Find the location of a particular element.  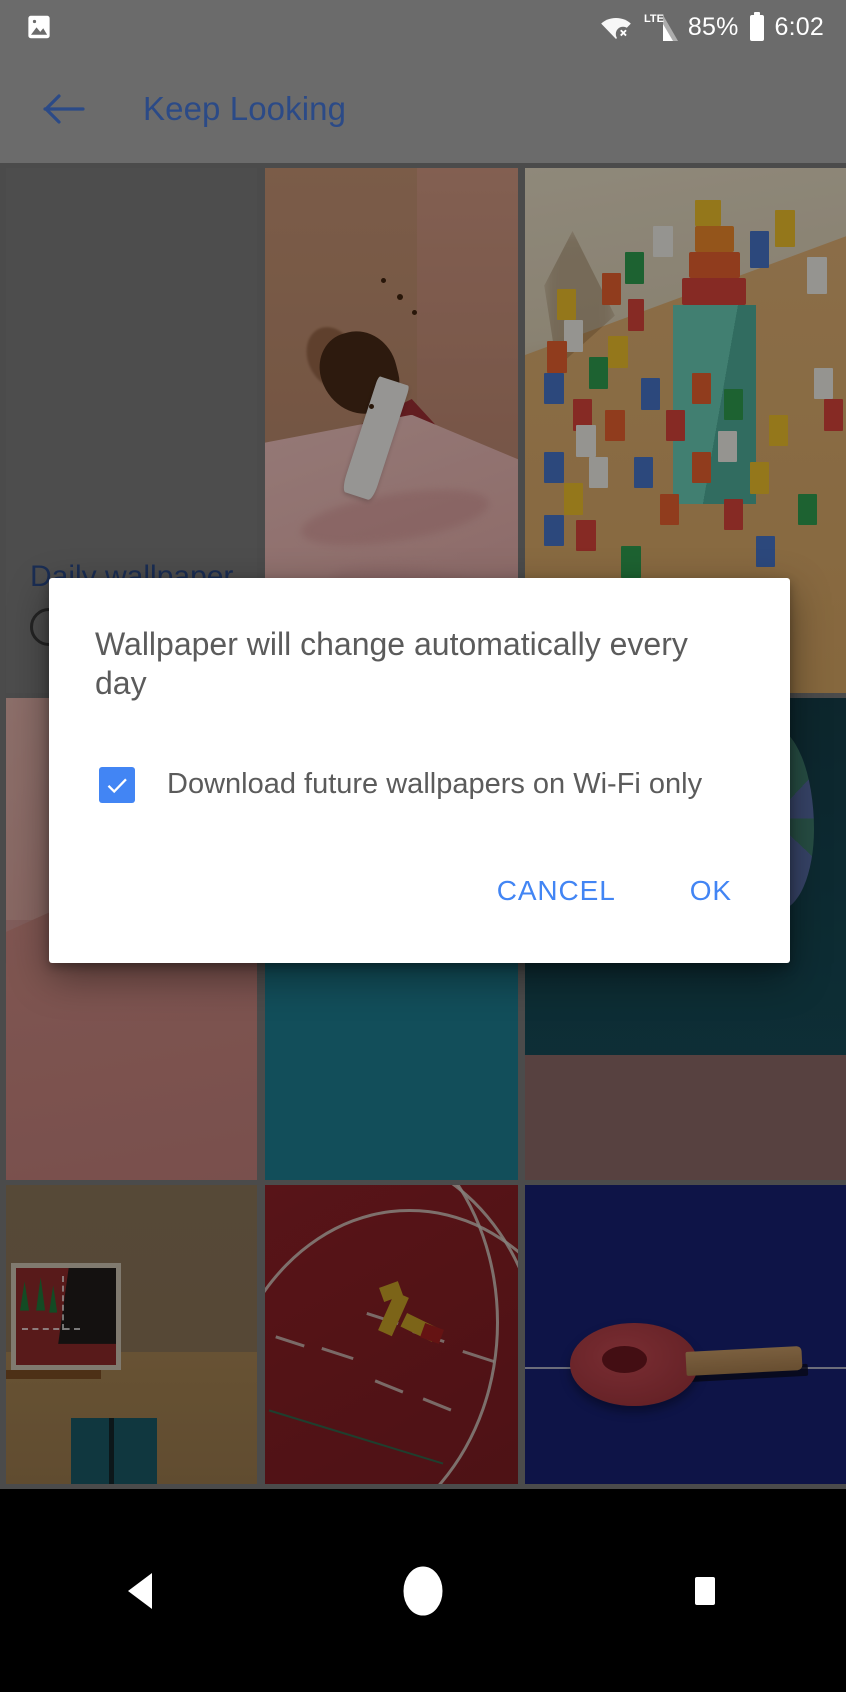

home-circle-icon is located at coordinates (423, 1590).